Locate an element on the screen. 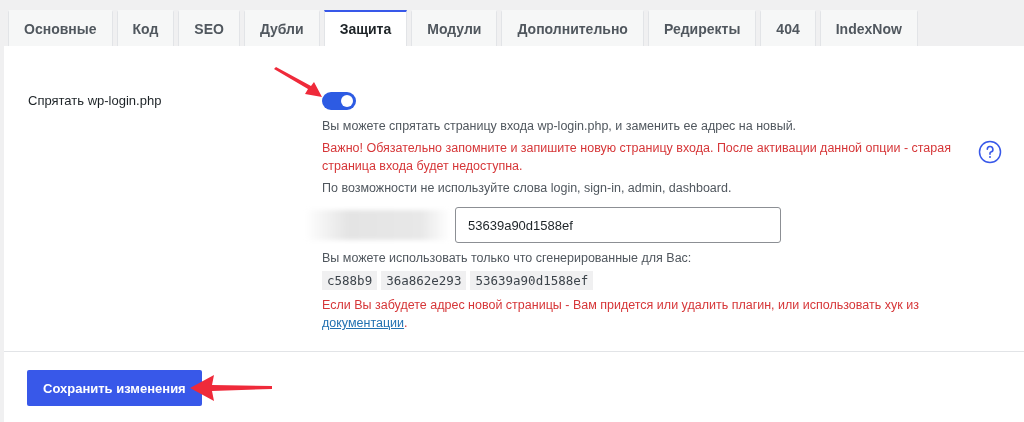  suggested-slug: 36a862e293 is located at coordinates (424, 280).